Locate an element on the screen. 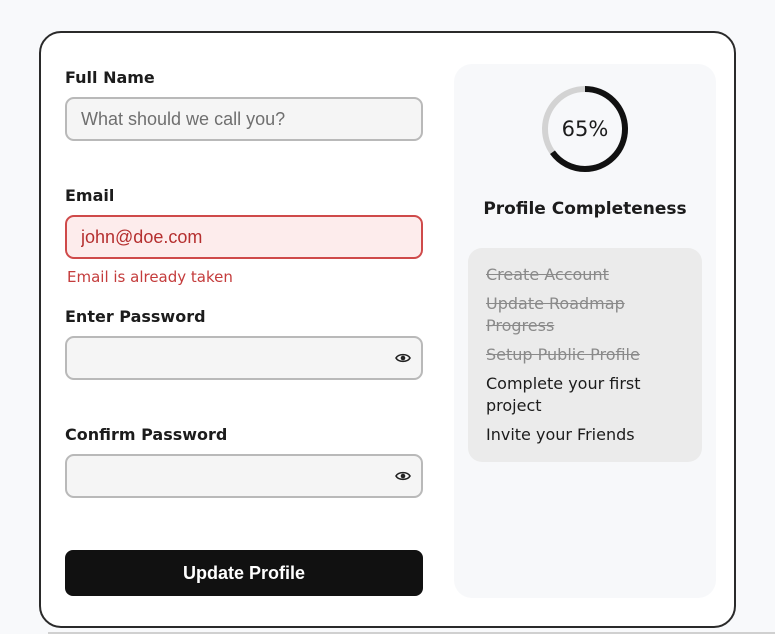  confirm-password-input is located at coordinates (244, 476).